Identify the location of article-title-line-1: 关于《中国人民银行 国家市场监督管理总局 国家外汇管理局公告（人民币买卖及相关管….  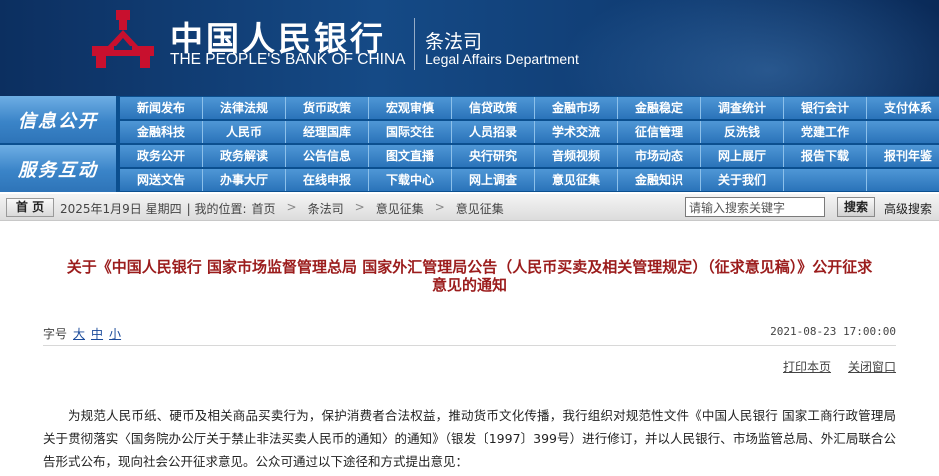
(469, 267).